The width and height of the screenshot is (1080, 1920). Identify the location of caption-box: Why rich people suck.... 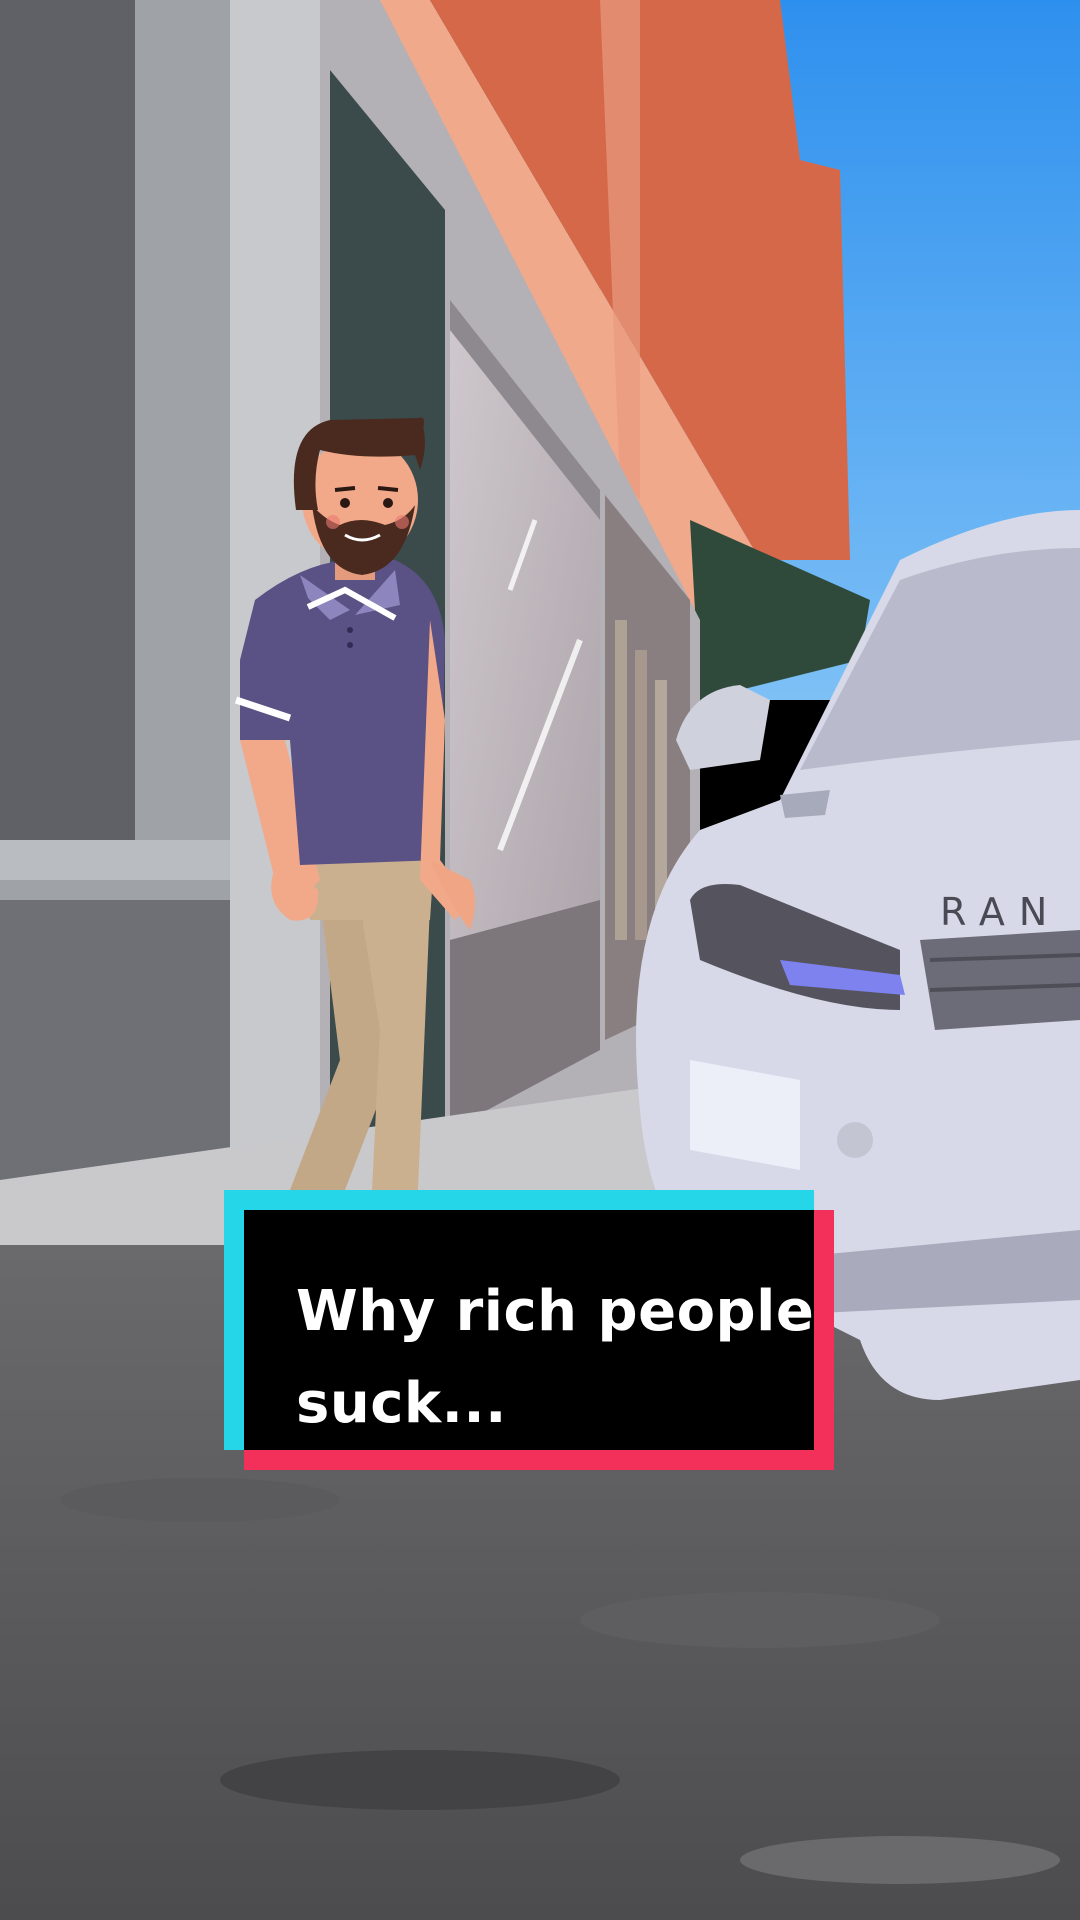
(529, 1330).